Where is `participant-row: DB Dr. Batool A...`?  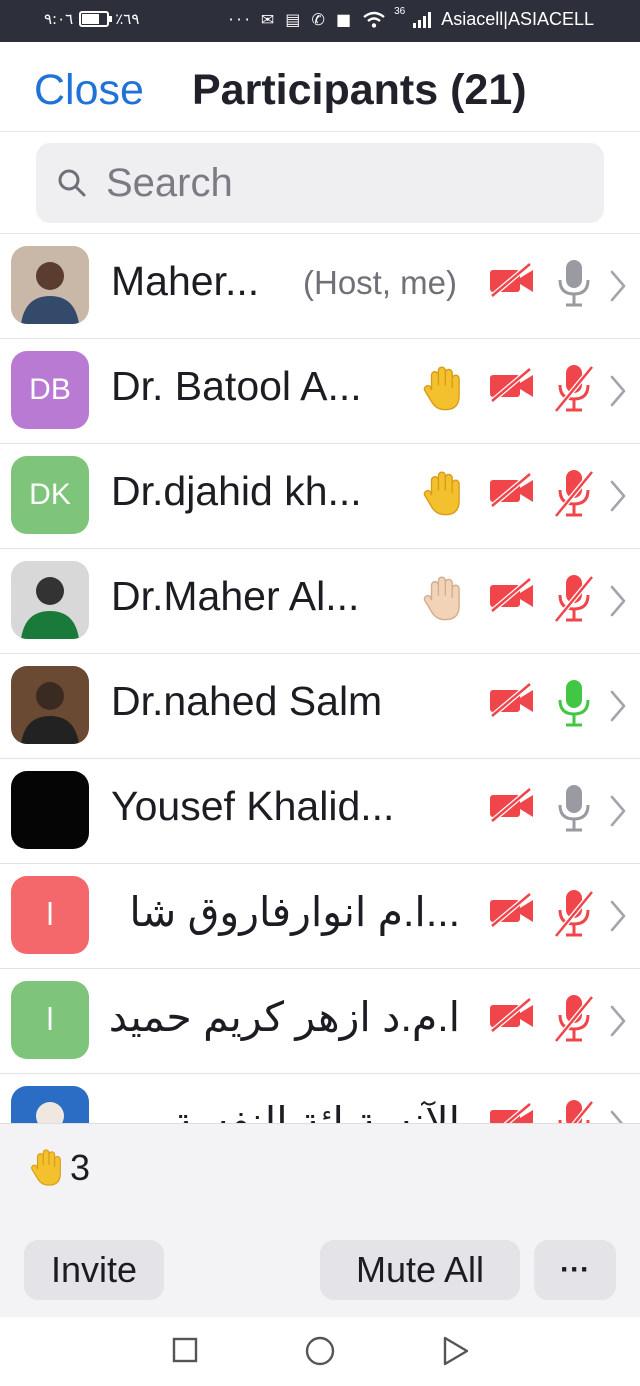
participant-row: DB Dr. Batool A... is located at coordinates (320, 391).